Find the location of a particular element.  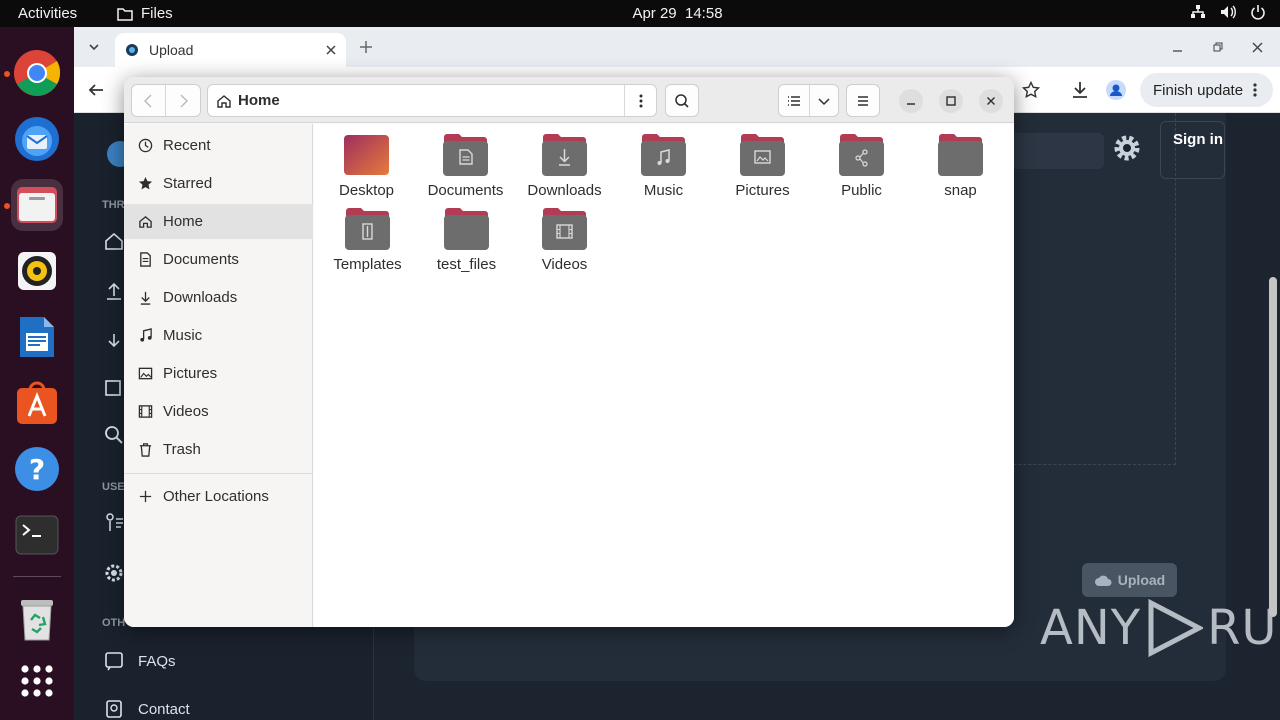

running-indicator is located at coordinates (7, 206).